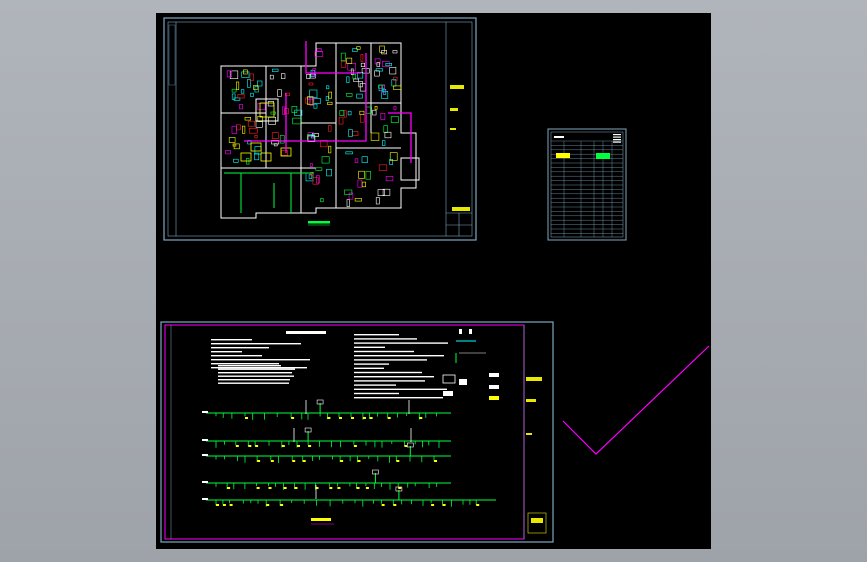 This screenshot has width=867, height=562. I want to click on materials-table-sheet, so click(587, 184).